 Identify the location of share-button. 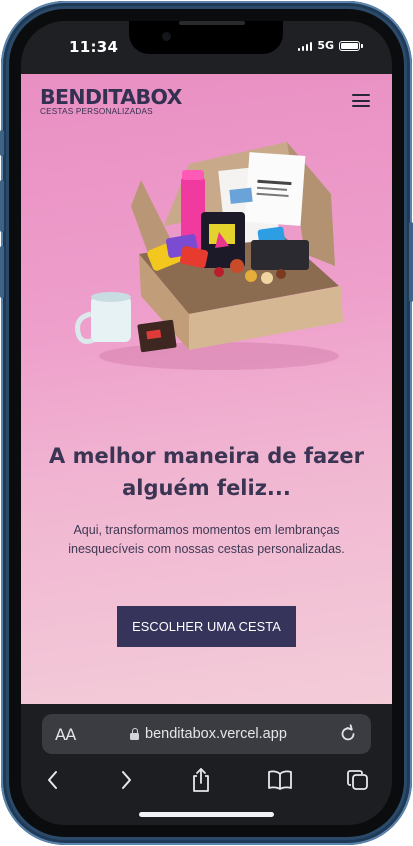
(201, 780).